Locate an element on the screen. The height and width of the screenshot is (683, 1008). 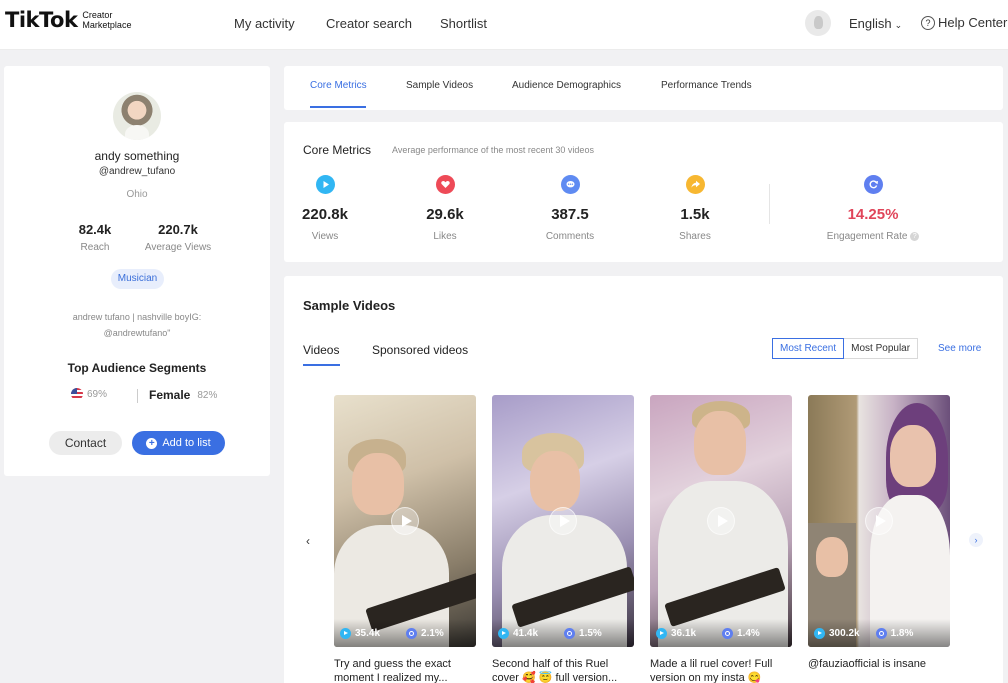
video-caption: @fauziaofficial is insane is located at coordinates (879, 670).